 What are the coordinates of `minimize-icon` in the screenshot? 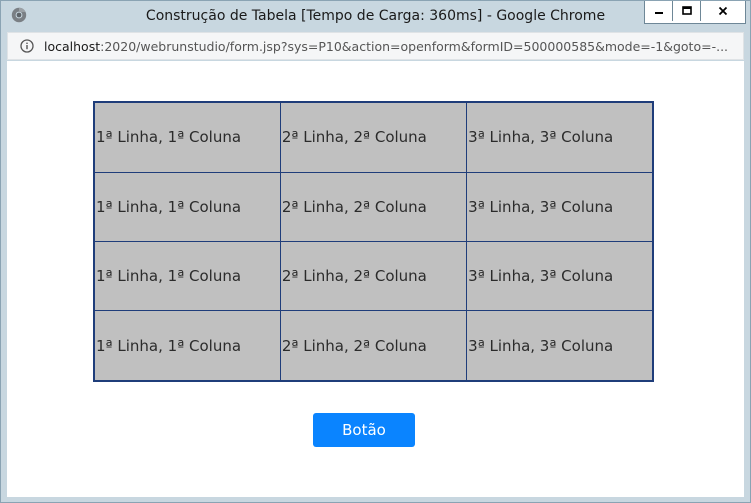 It's located at (658, 13).